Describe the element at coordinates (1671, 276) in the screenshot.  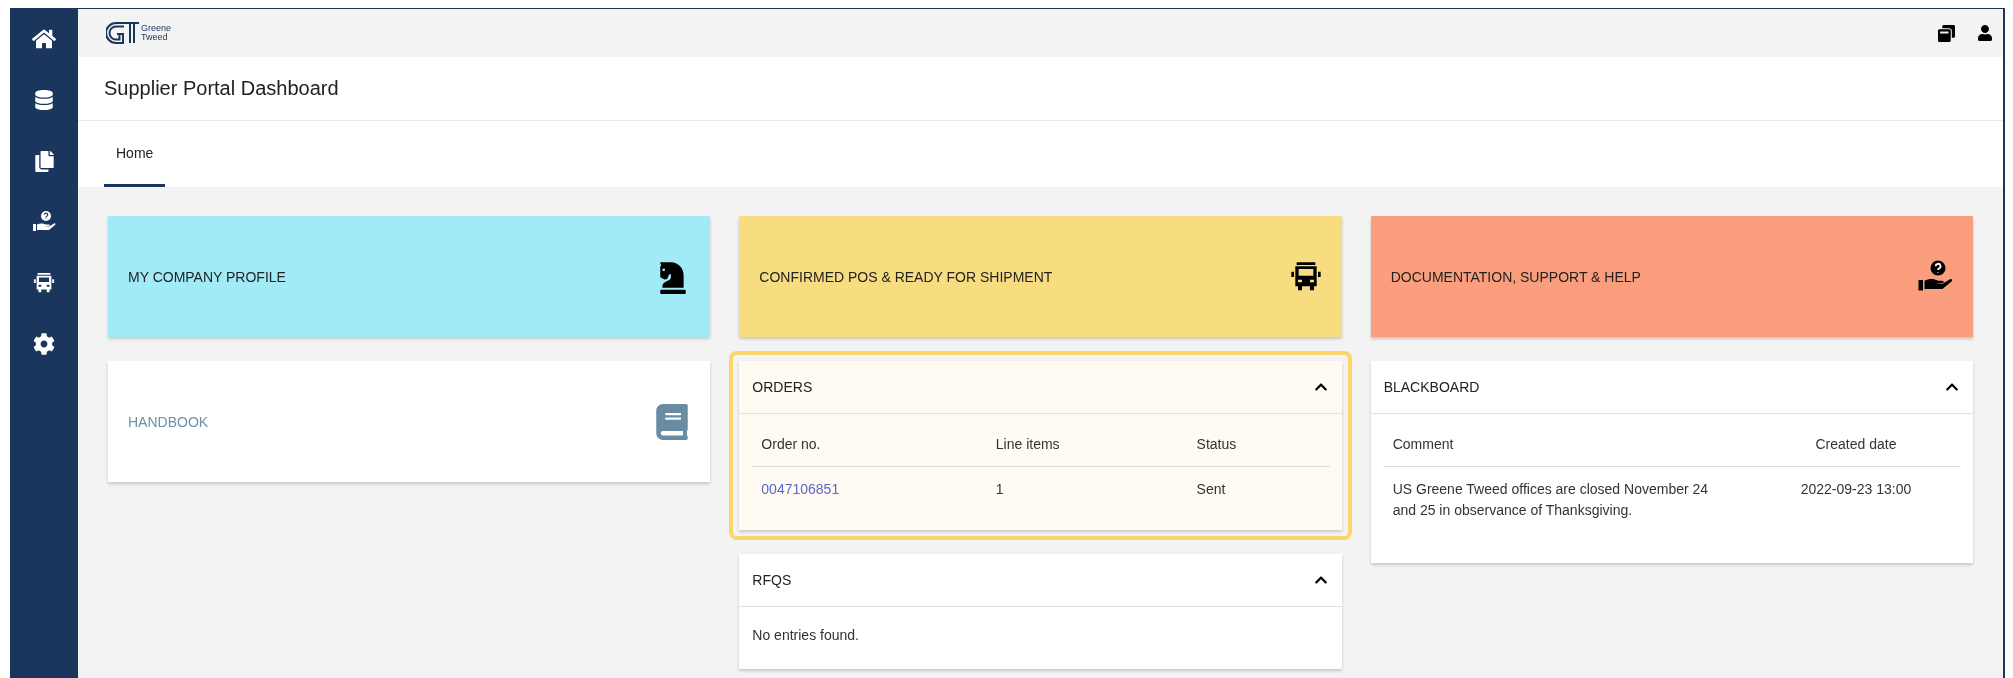
I see `dashboard-tile: DOCUMENTATION, SUPPORT & HELP` at that location.